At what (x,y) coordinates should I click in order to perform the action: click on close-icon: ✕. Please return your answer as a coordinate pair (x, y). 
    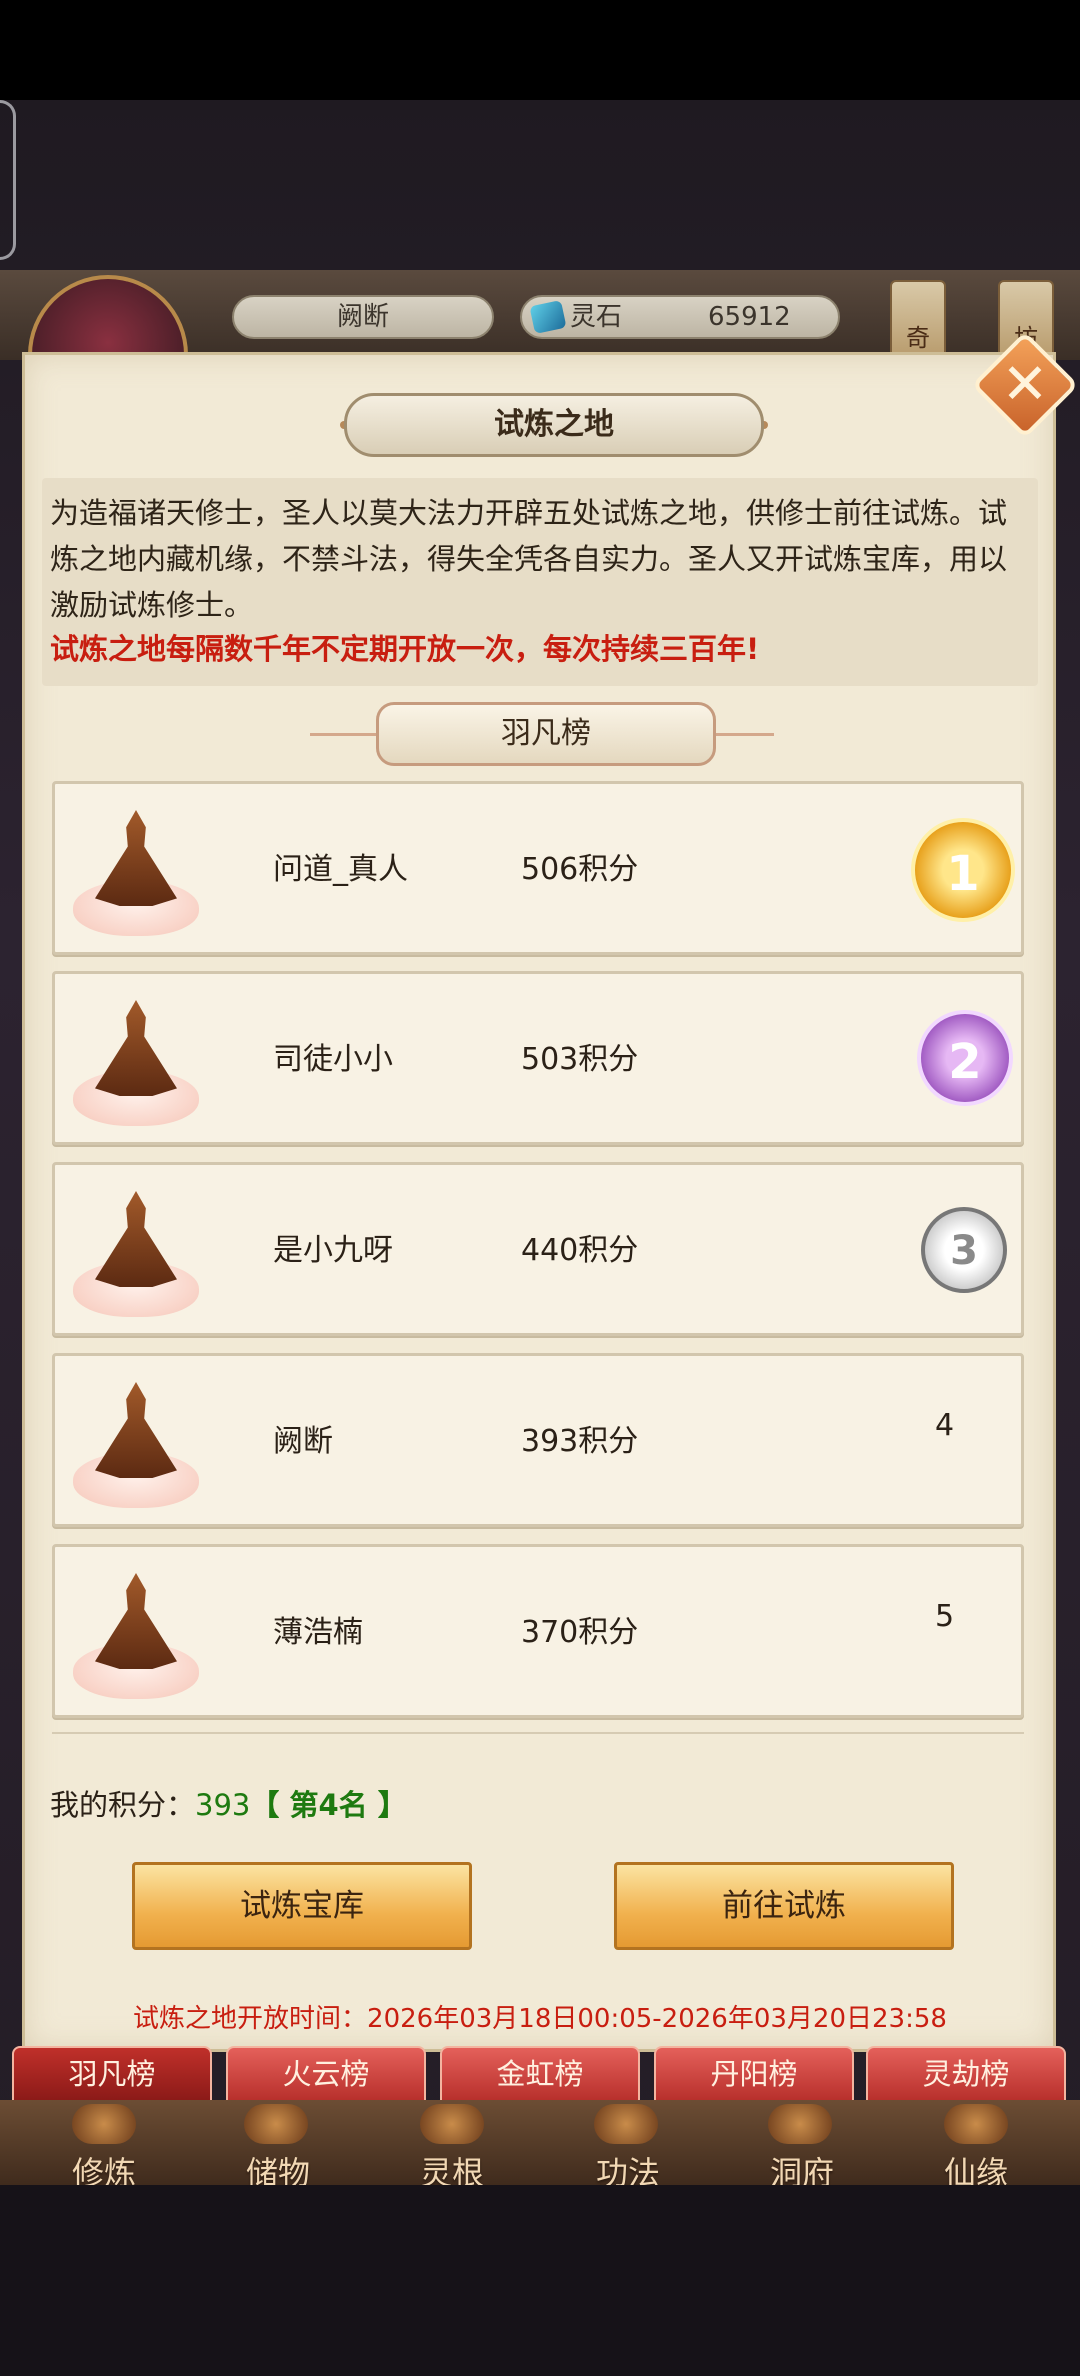
    Looking at the image, I should click on (1025, 385).